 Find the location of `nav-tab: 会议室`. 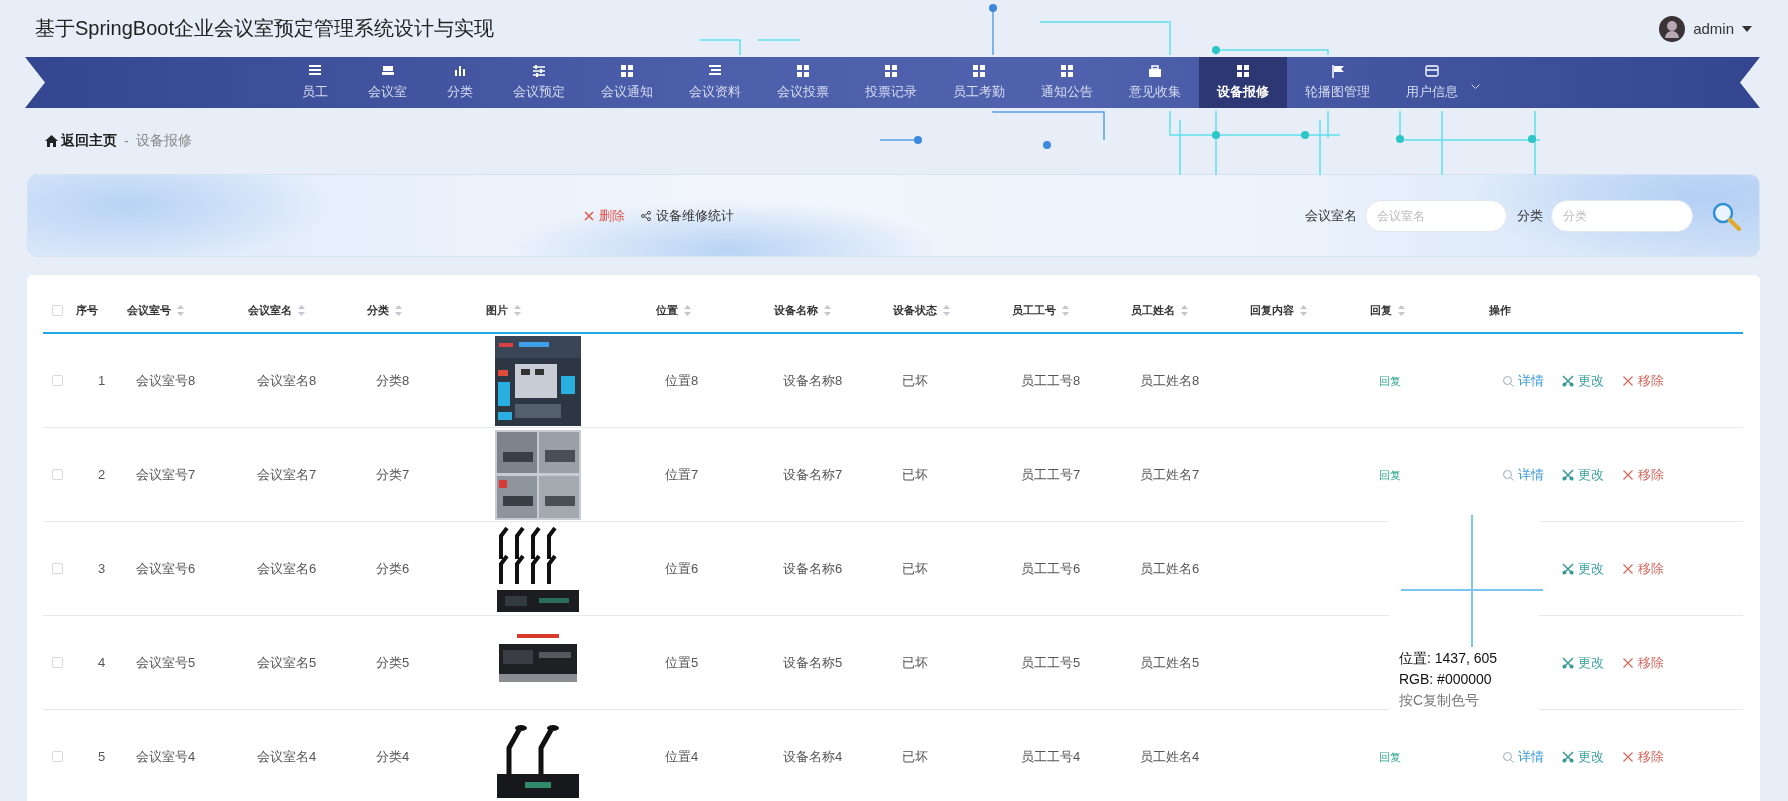

nav-tab: 会议室 is located at coordinates (387, 82).